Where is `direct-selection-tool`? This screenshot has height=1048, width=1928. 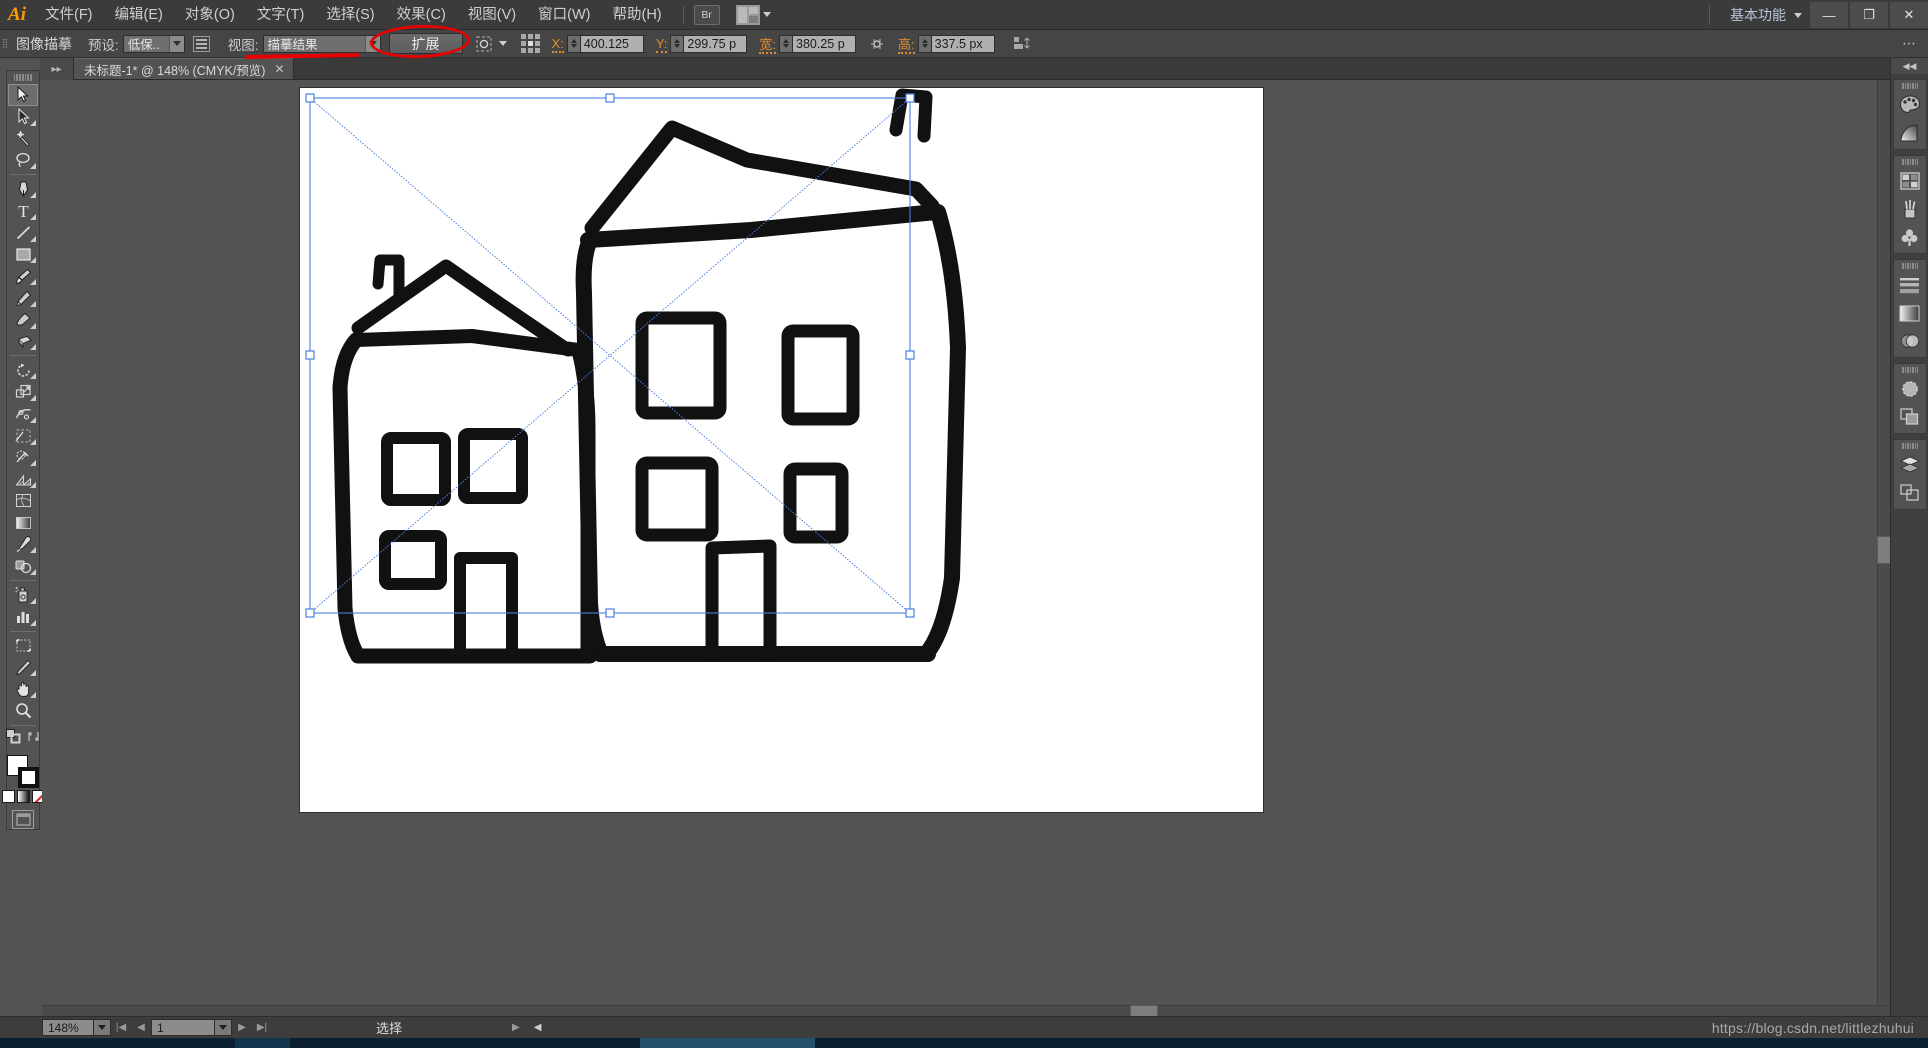
direct-selection-tool is located at coordinates (23, 117).